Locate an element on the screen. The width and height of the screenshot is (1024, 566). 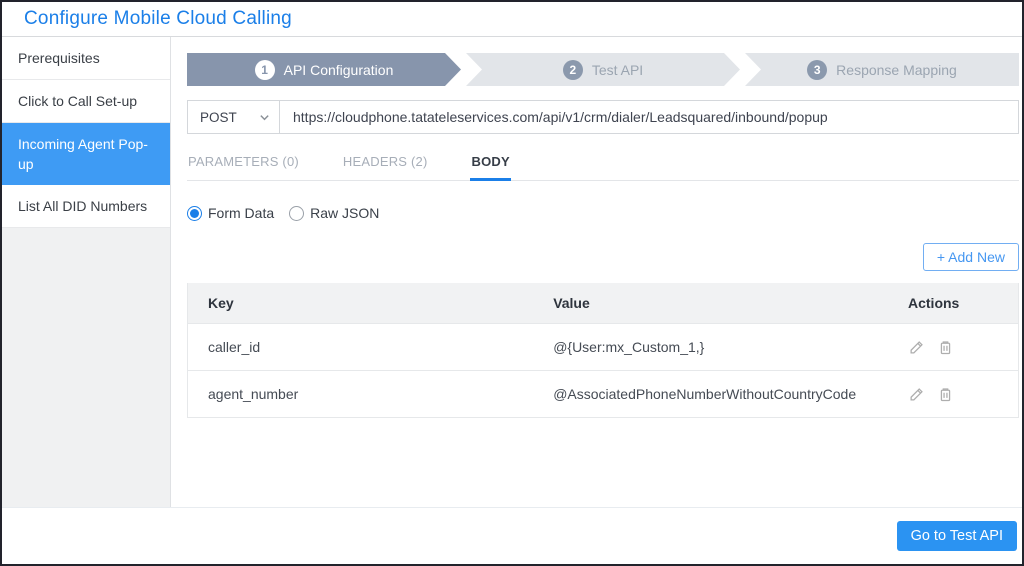
step-label: API Configuration is located at coordinates (338, 69).